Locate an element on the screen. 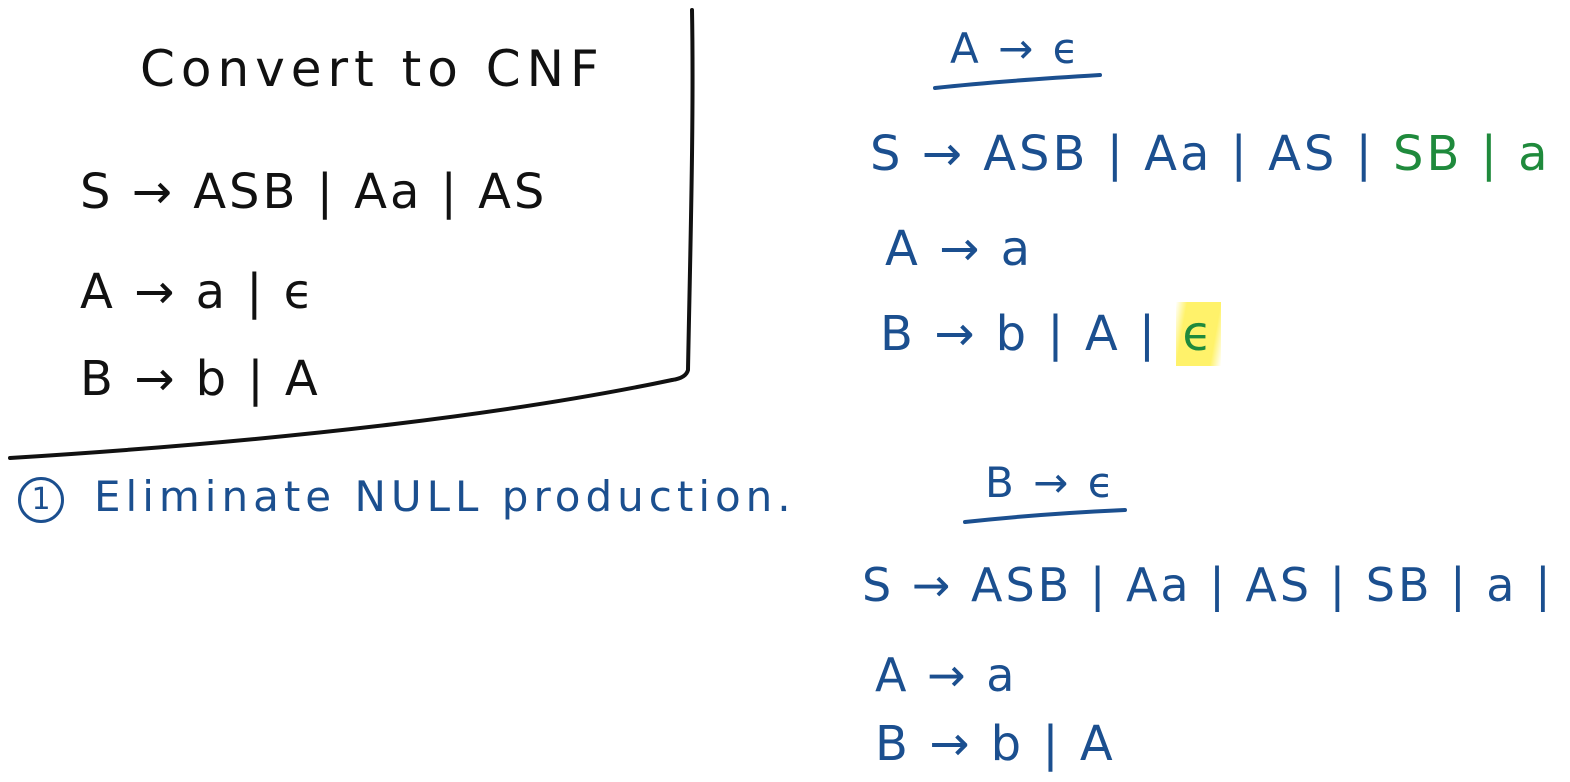 This screenshot has width=1570, height=782. section-b-rule-s: S → ASB | Aa | AS | SB | a | S is located at coordinates (1216, 585).